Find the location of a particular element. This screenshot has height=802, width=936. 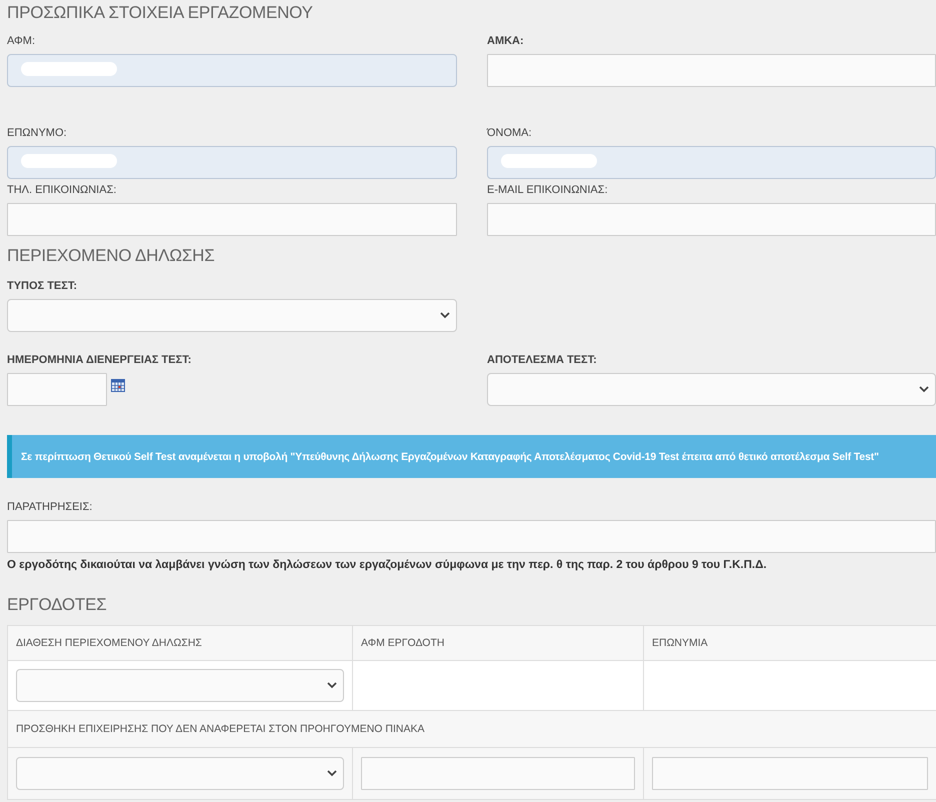

section-title: ΠΕΡΙΕΧΟΜΕΝΟ ΔΗΛΩΣΗΣ is located at coordinates (111, 256).